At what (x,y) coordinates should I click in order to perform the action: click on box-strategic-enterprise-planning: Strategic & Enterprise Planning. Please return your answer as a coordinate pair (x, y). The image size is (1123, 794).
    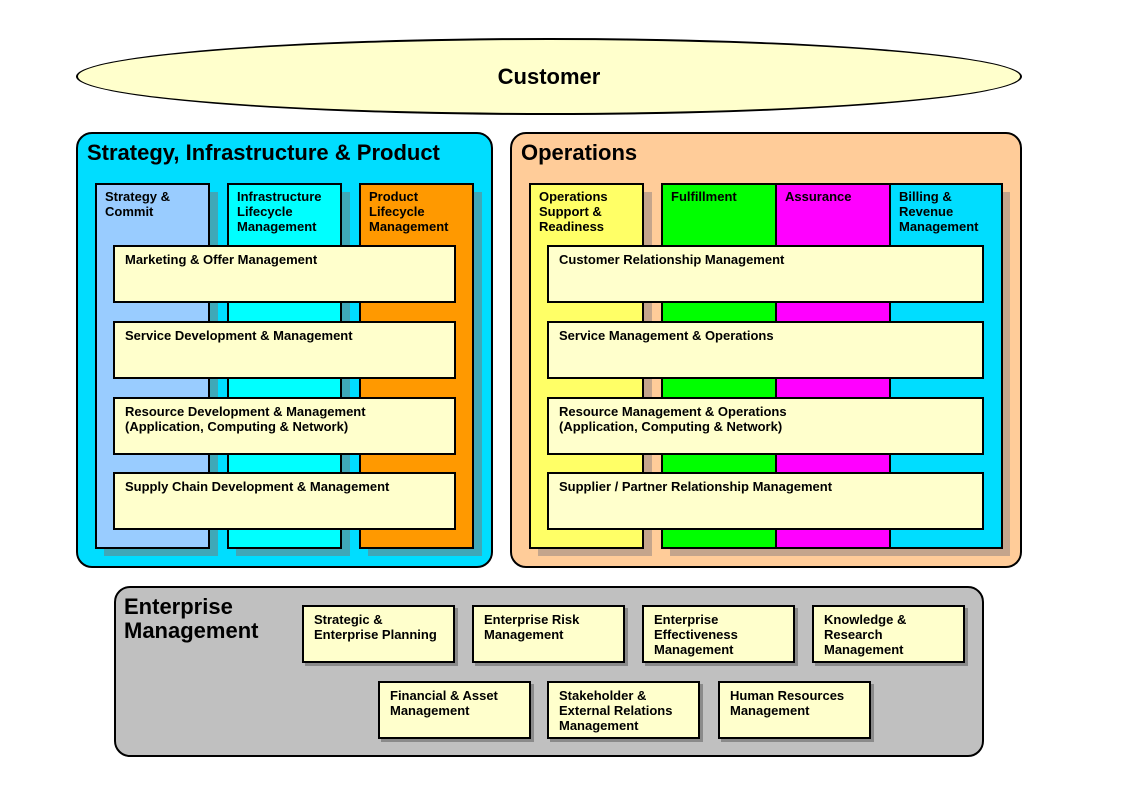
    Looking at the image, I should click on (378, 634).